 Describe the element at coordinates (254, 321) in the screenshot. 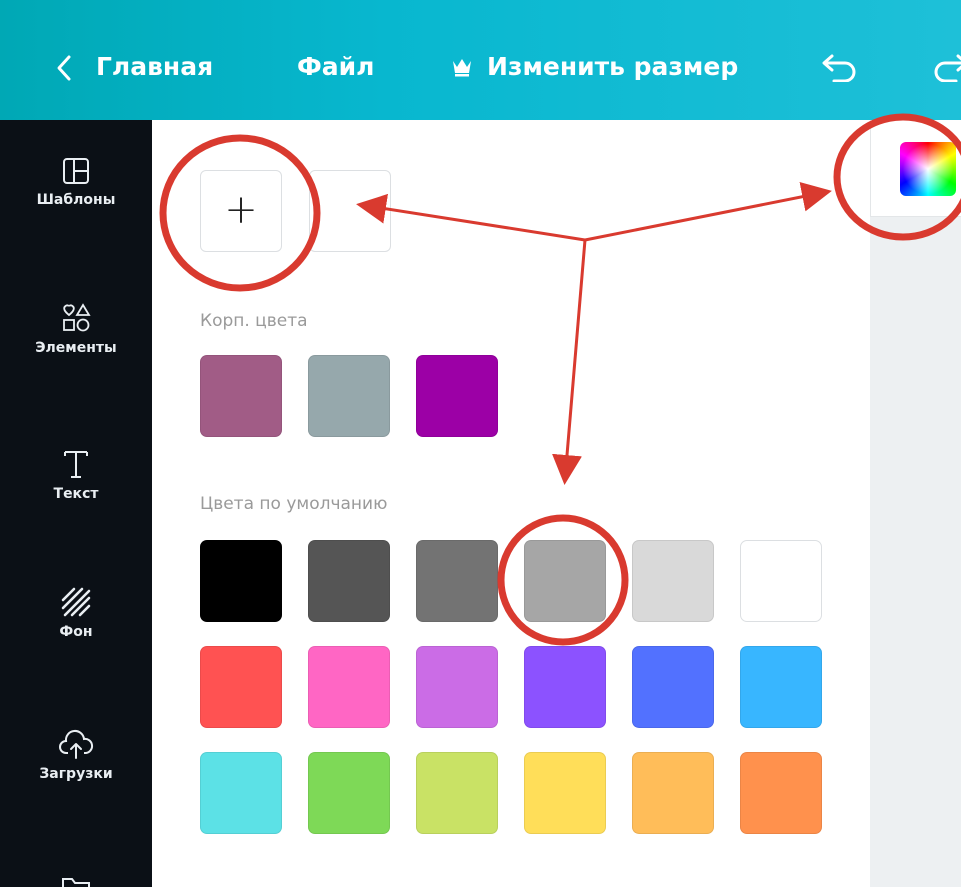

I see `brand-colors-label: Корп. цвета` at that location.